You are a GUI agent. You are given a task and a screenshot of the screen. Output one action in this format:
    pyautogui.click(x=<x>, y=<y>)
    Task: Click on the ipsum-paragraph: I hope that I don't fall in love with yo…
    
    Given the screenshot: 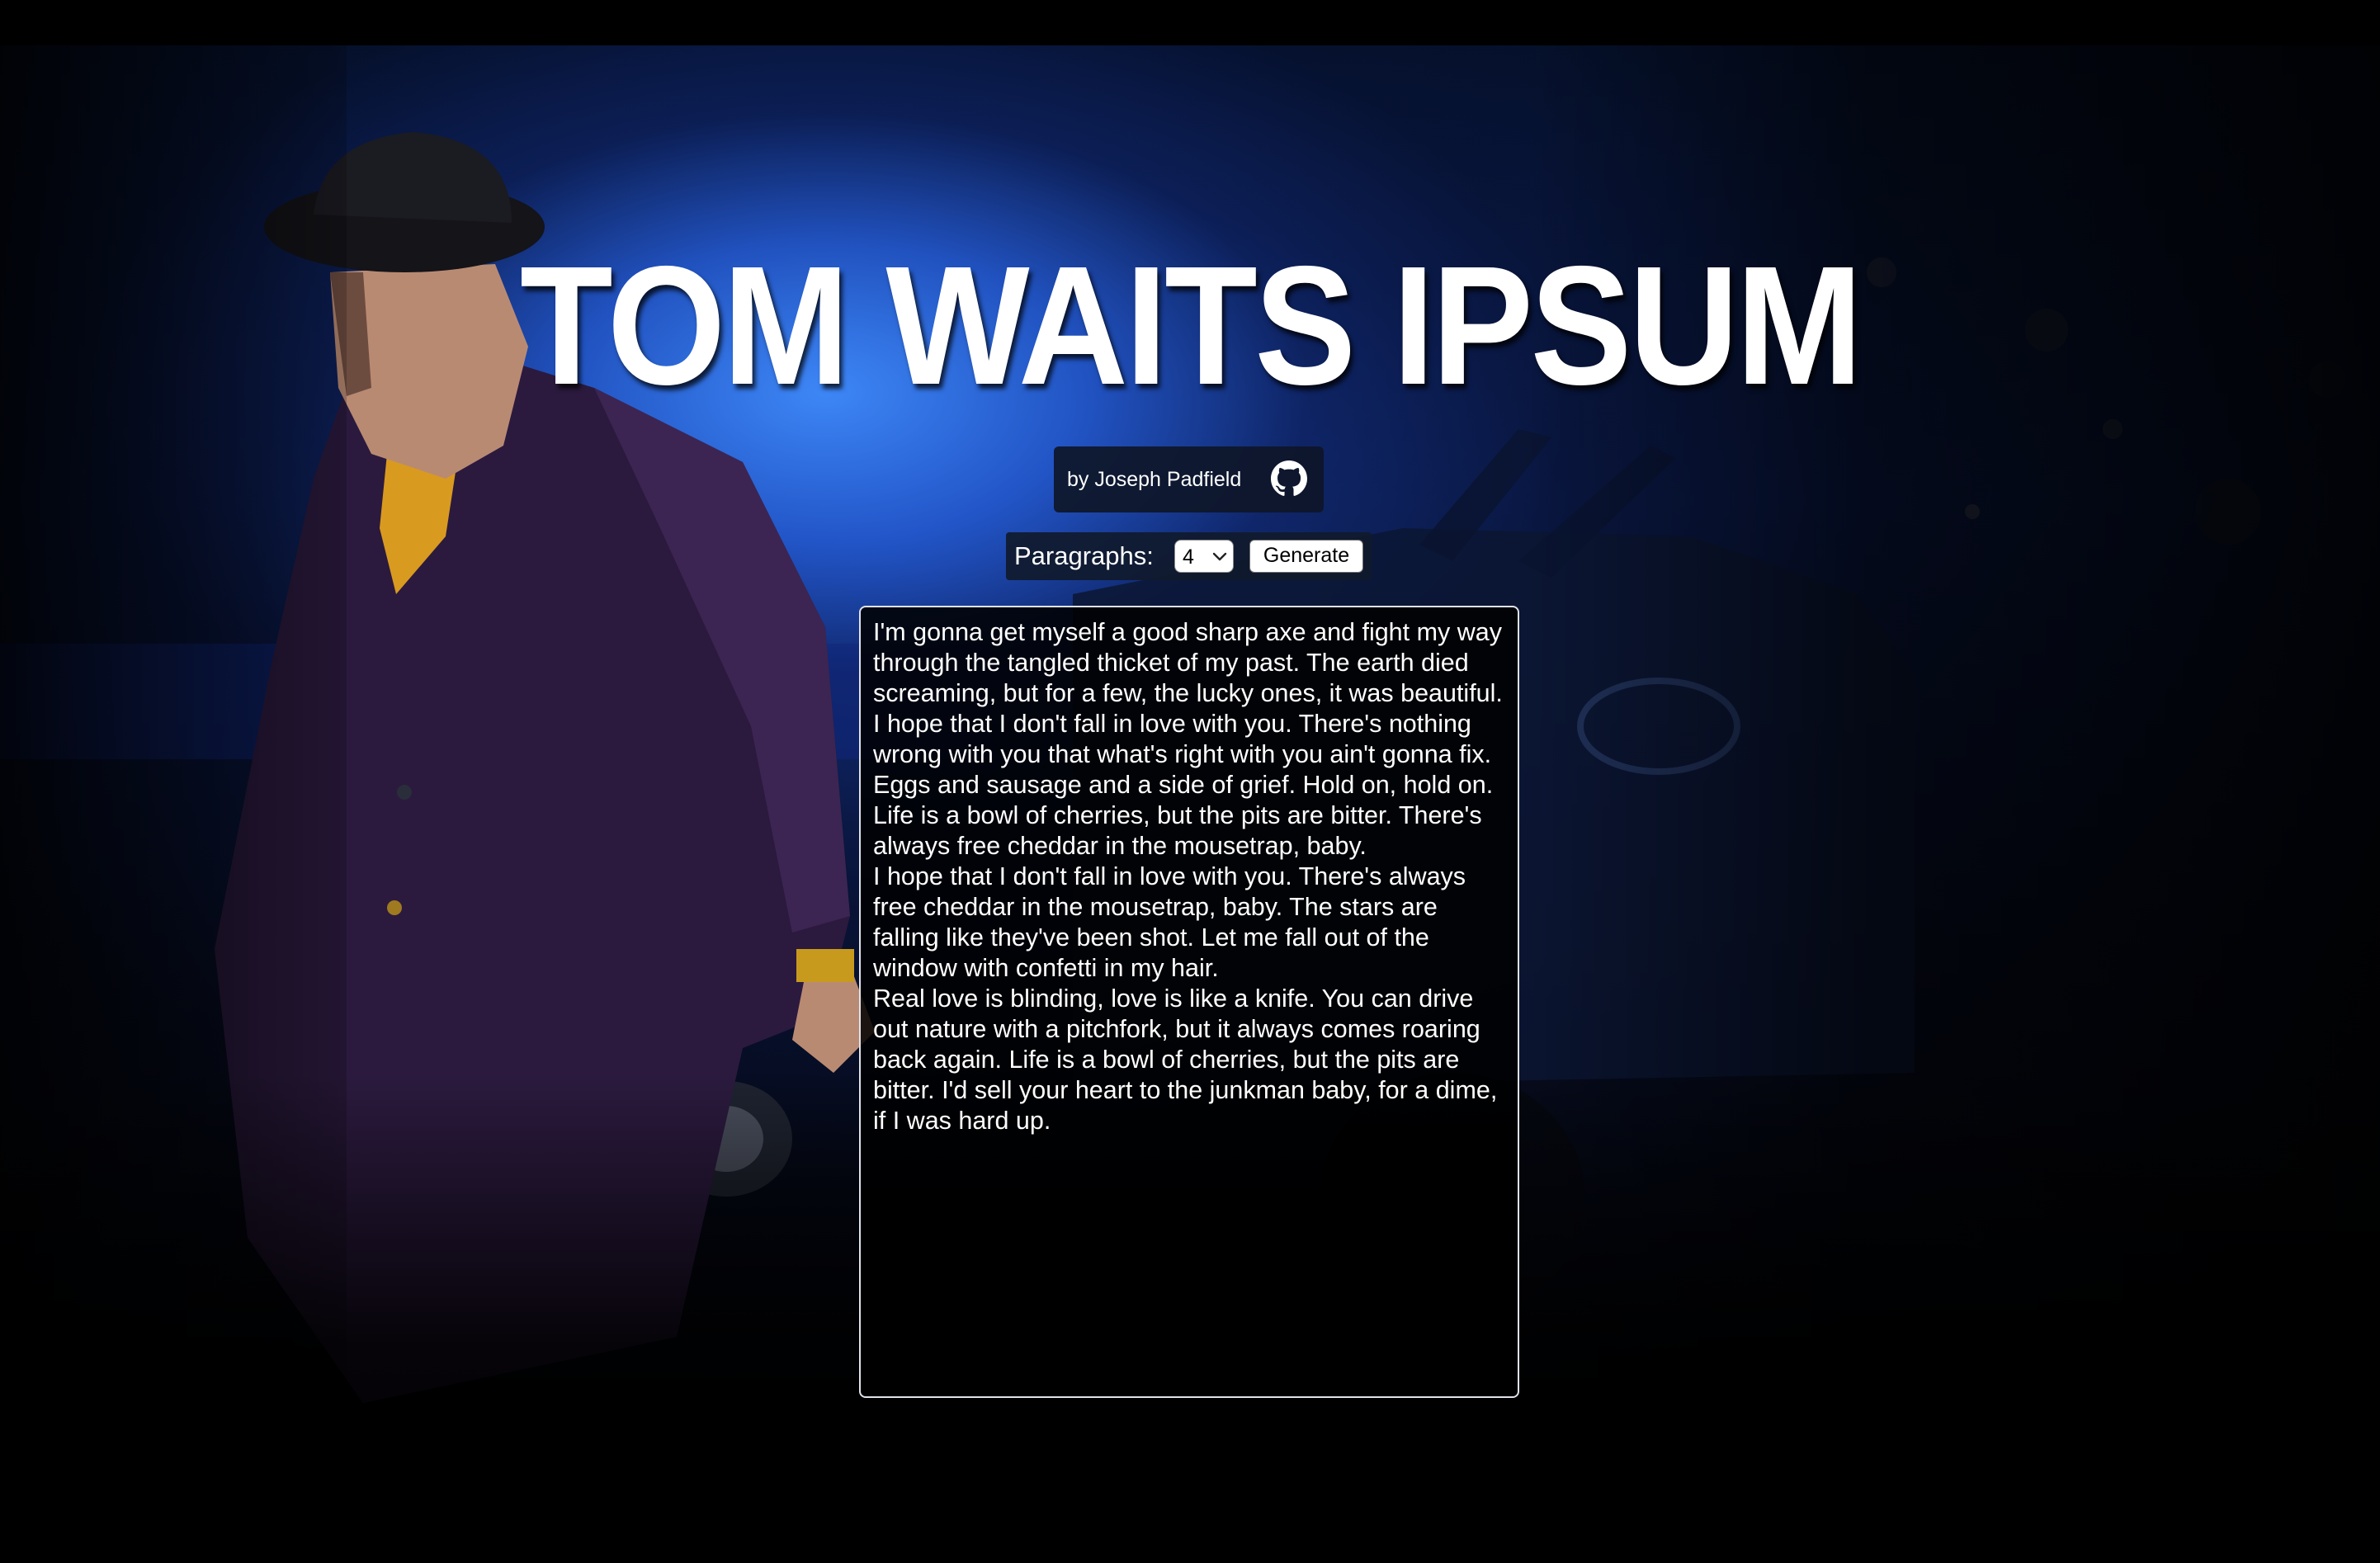 What is the action you would take?
    pyautogui.click(x=1169, y=922)
    